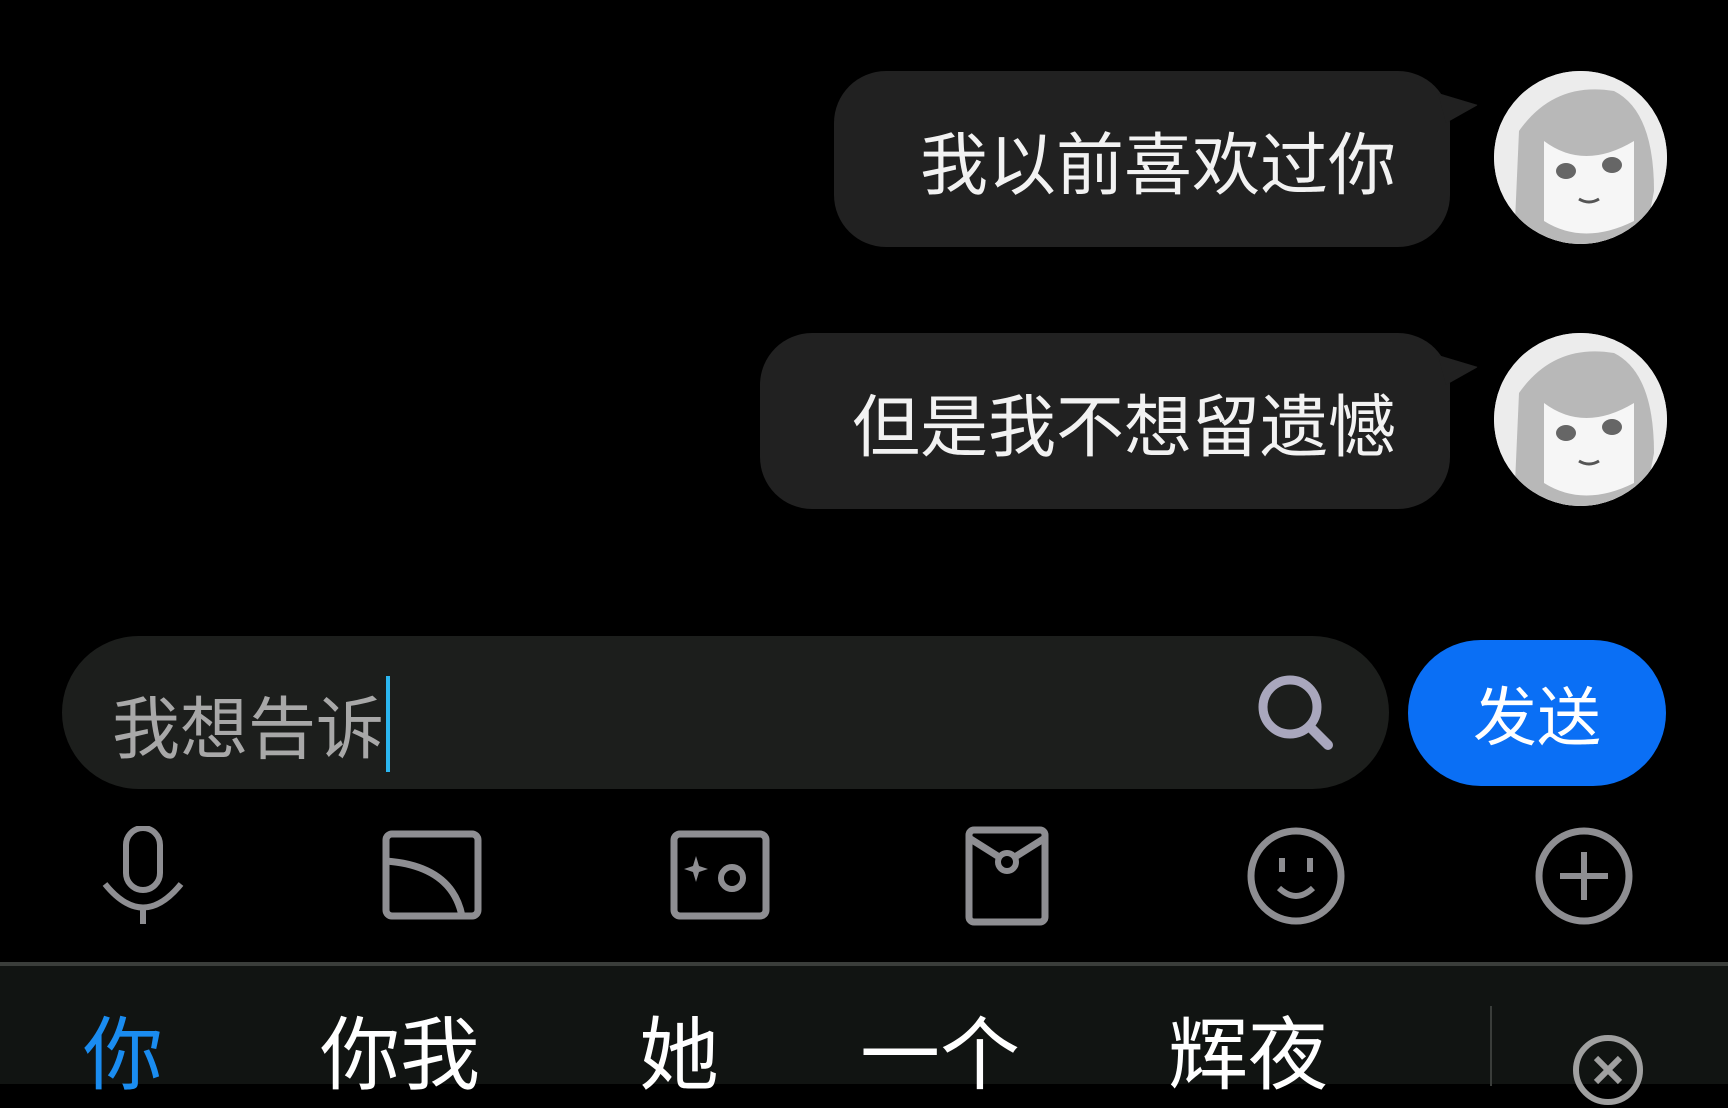 The width and height of the screenshot is (1728, 1108). I want to click on input-text: 我想告诉, so click(248, 730).